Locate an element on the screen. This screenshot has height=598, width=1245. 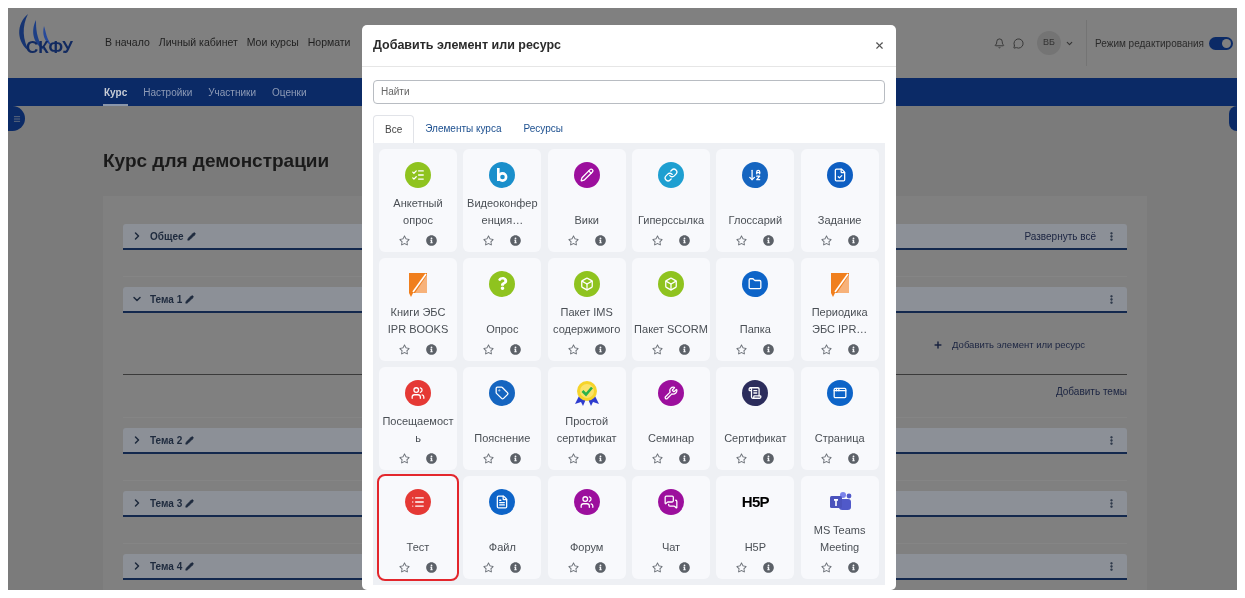
course-title: Курс для демонстрации is located at coordinates (217, 161).